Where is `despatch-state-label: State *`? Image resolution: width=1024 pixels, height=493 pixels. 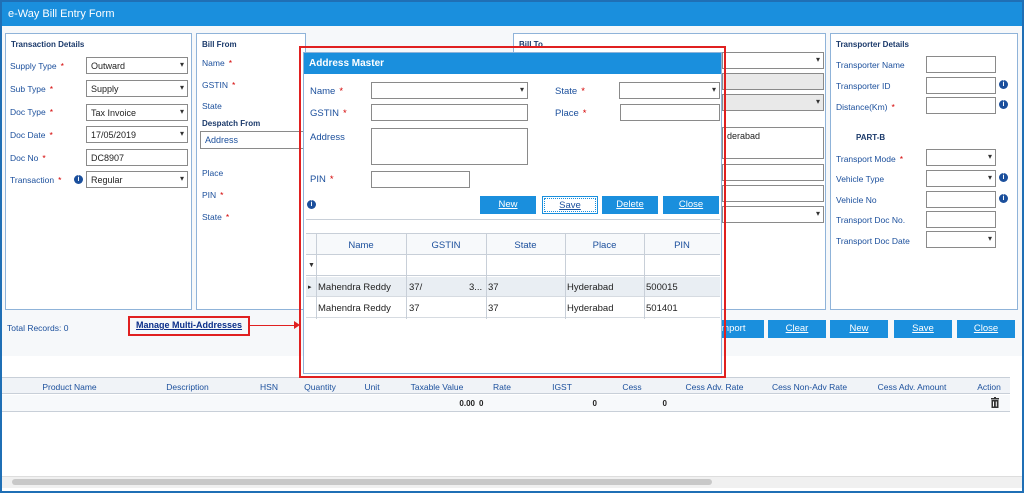
despatch-state-label: State * is located at coordinates (216, 217).